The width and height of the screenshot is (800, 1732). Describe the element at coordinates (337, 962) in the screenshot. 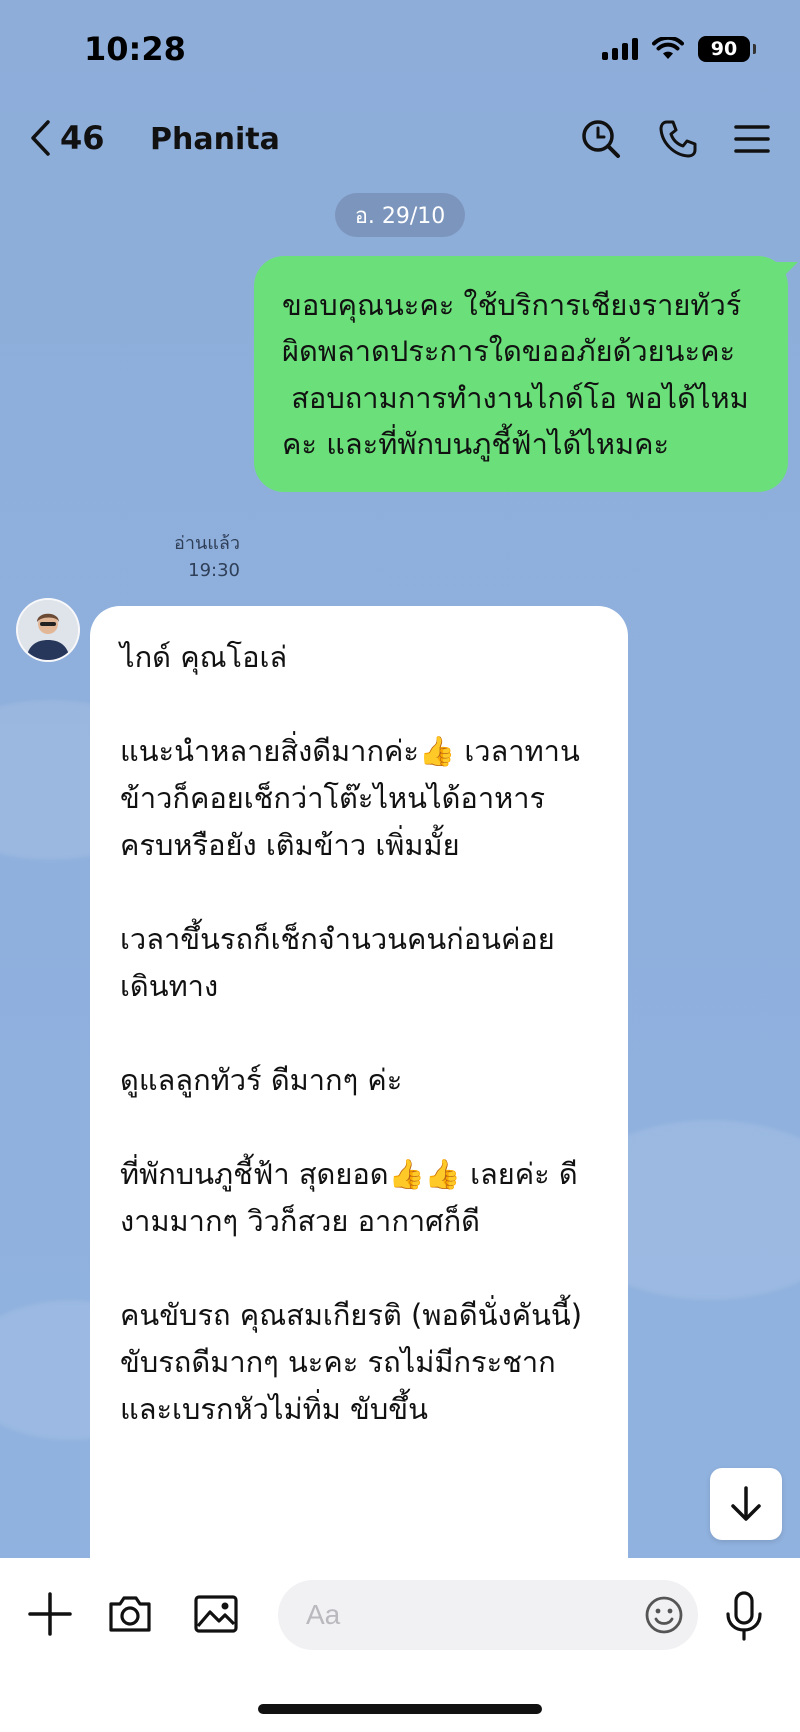

I see `message-text: เวลาขึ้นรถก็เช็กจำนวนคนก่อนค่อยเดินทาง` at that location.